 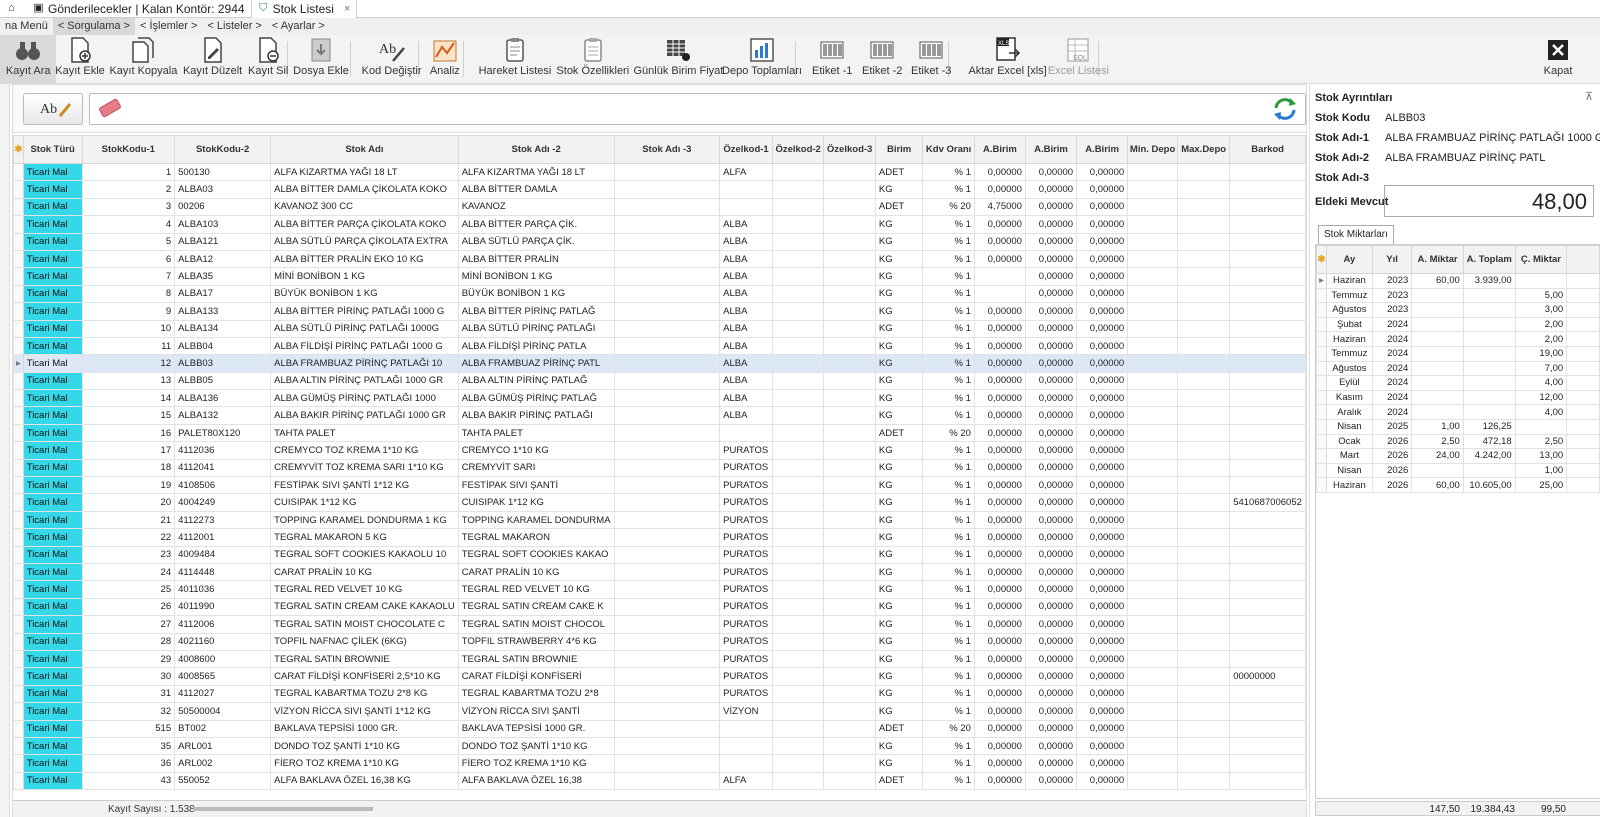 What do you see at coordinates (223, 537) in the screenshot?
I see `table-cell: 4112001` at bounding box center [223, 537].